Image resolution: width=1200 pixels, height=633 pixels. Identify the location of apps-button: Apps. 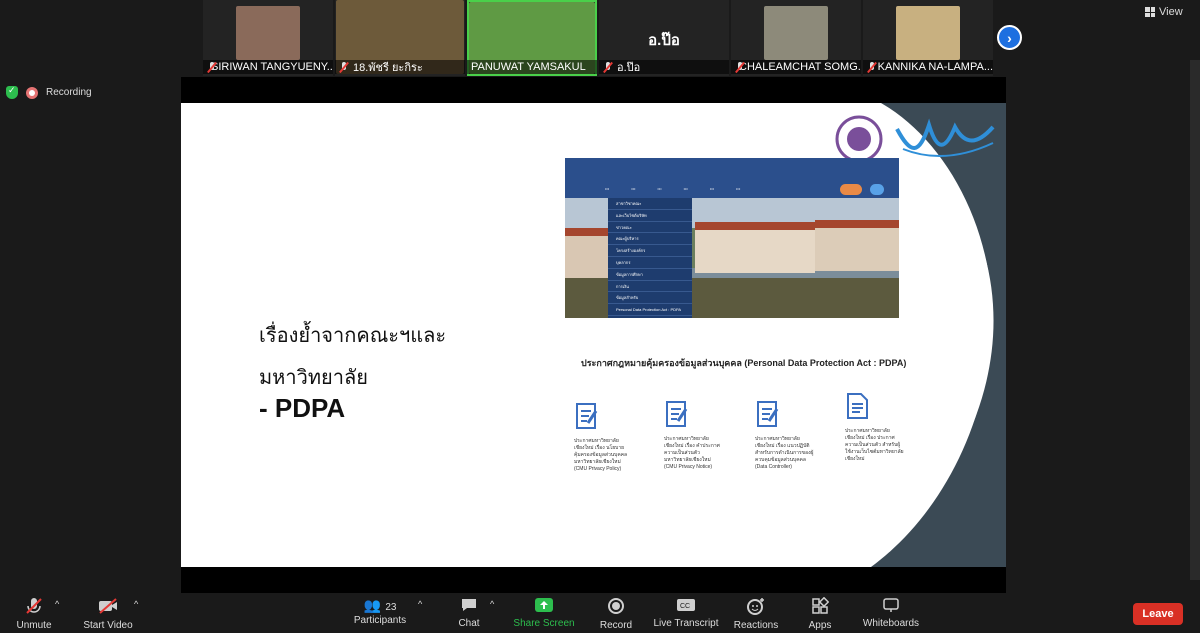
(820, 613).